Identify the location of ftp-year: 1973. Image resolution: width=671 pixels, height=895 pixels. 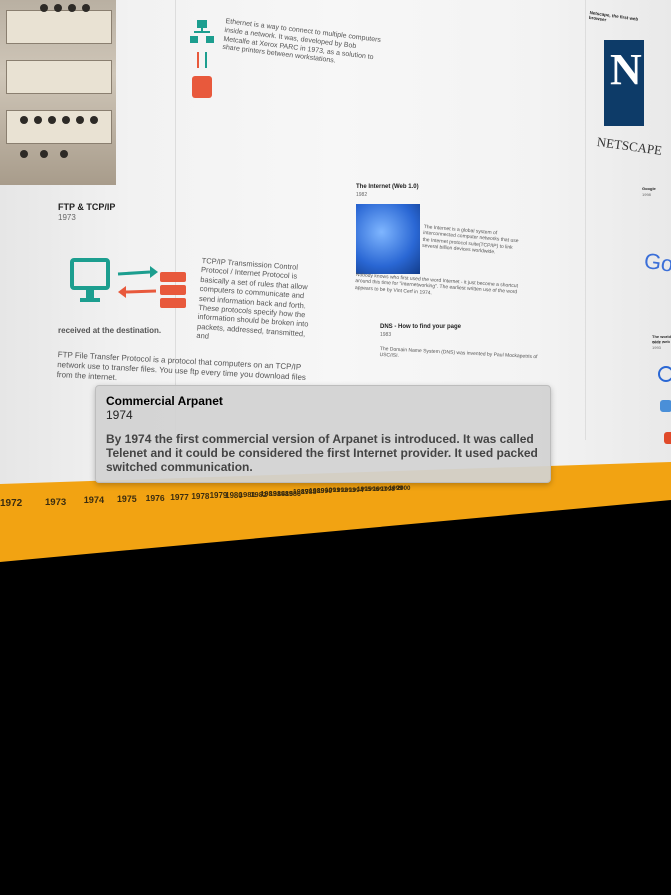
(67, 217).